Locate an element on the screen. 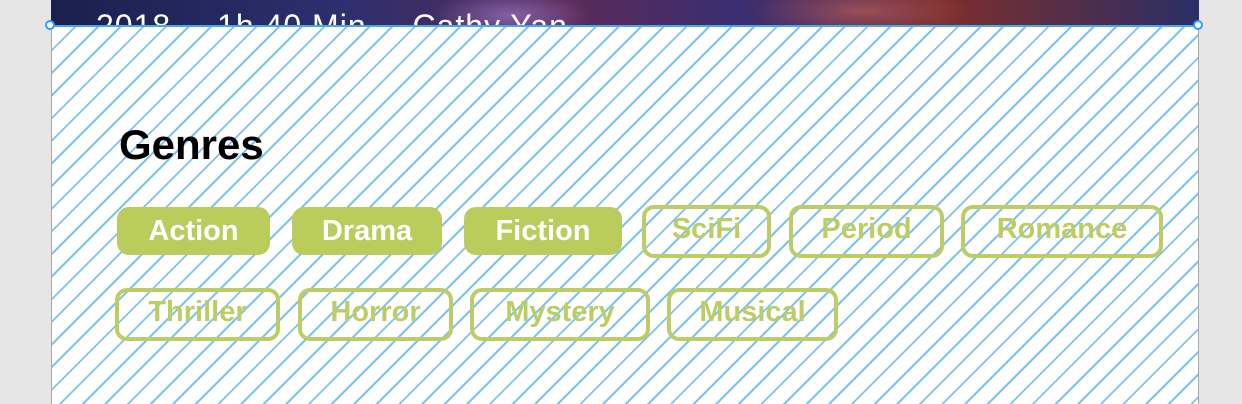  resize-handle-left is located at coordinates (50, 25).